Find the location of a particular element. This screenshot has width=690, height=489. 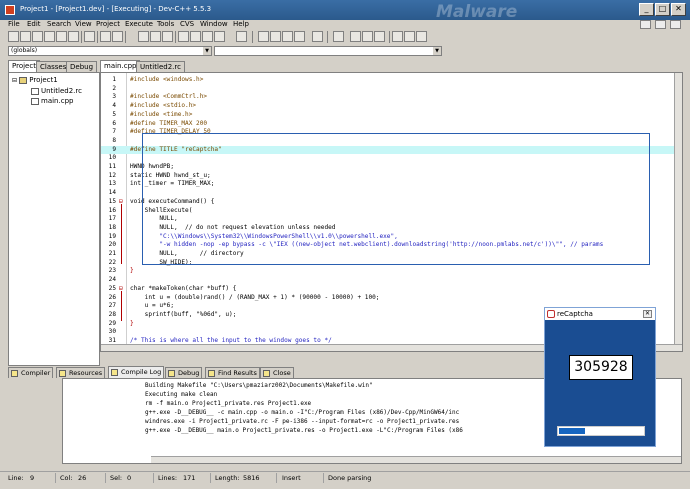

line-number: 16 is located at coordinates (112, 210).